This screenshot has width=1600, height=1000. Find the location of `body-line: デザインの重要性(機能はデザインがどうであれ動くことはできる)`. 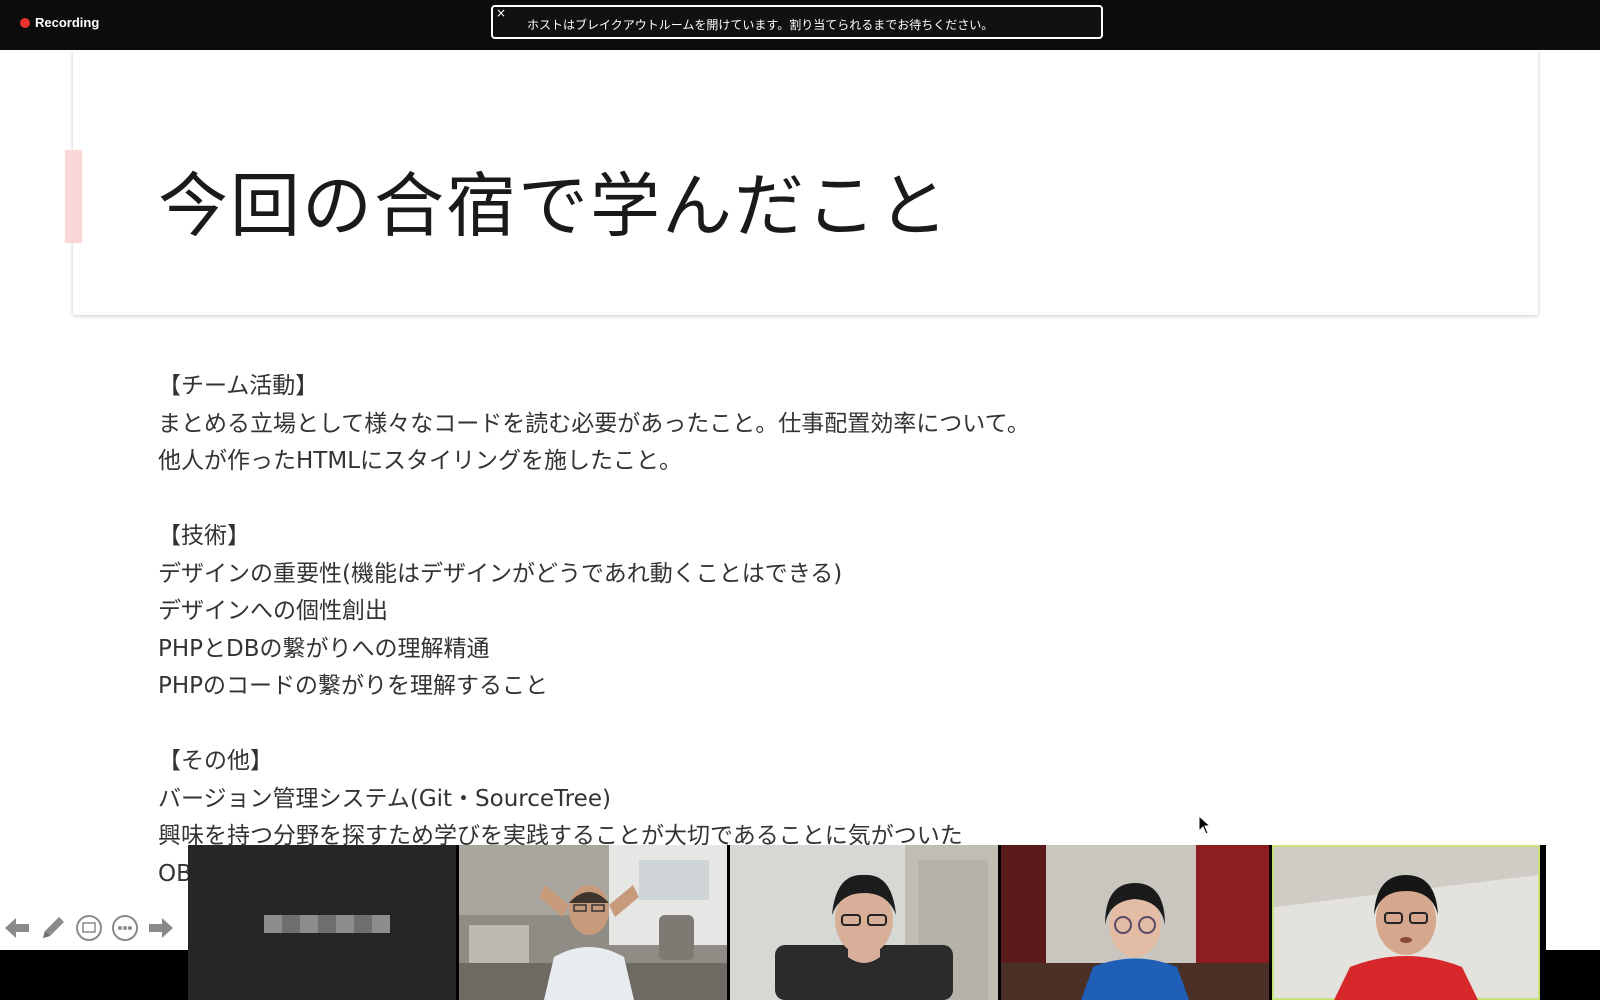

body-line: デザインの重要性(機能はデザインがどうであれ動くことはできる) is located at coordinates (500, 573).